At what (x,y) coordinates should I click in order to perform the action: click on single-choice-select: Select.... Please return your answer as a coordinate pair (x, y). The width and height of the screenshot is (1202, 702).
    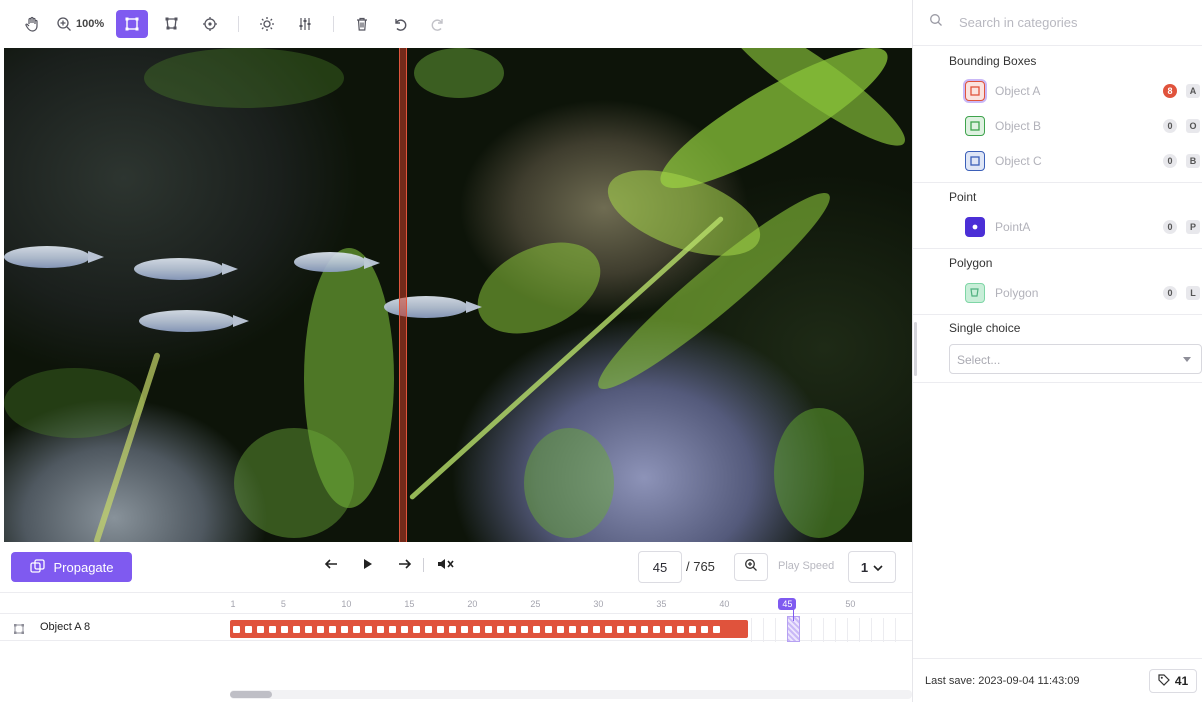
    Looking at the image, I should click on (1075, 359).